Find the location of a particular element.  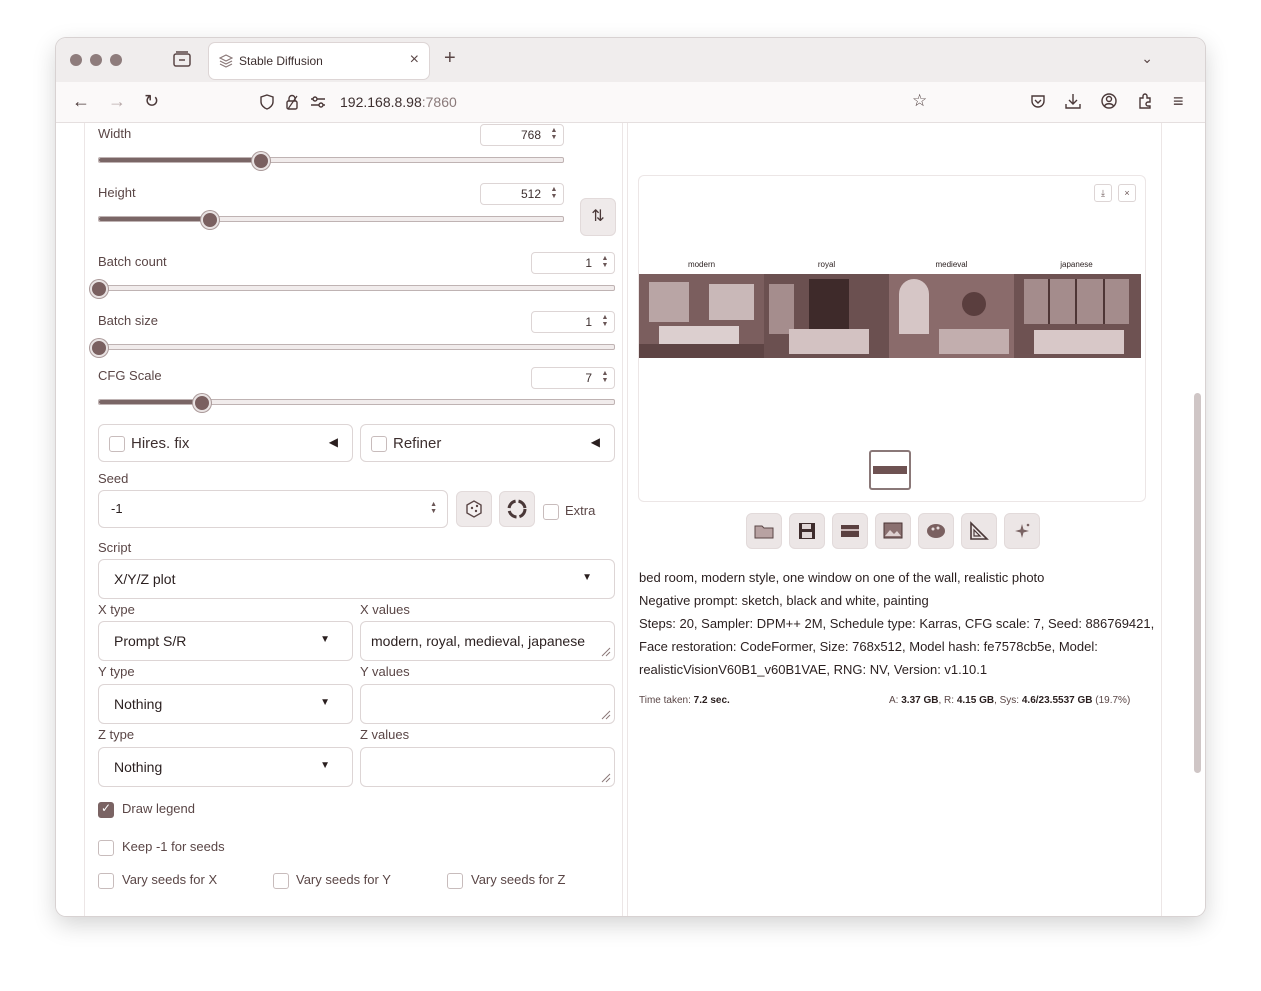

reload-icon: ↻ is located at coordinates (151, 101).